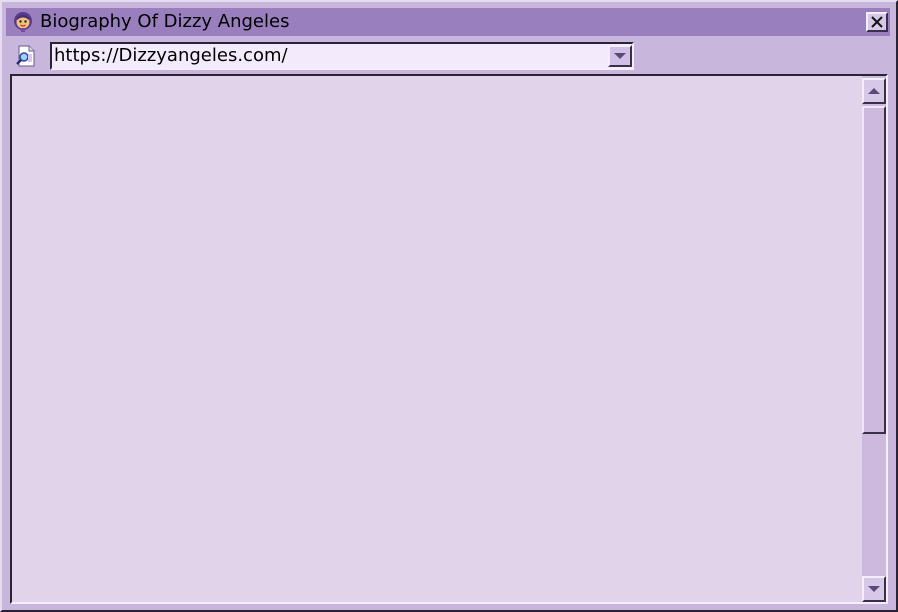 The image size is (898, 612). What do you see at coordinates (448, 22) in the screenshot?
I see `title-bar: Biography Of Dizzy Angeles` at bounding box center [448, 22].